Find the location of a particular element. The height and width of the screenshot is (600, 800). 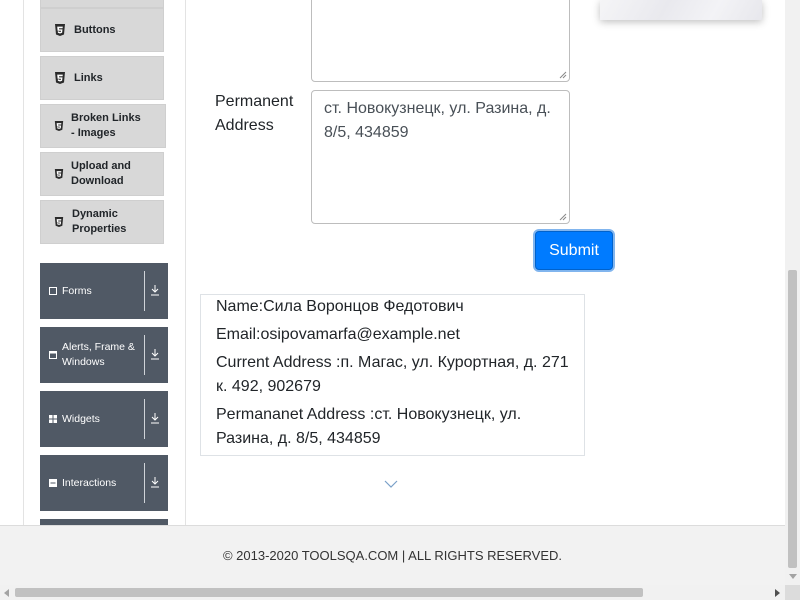

sidebar-item-label: Dynamic Properties is located at coordinates (99, 221).